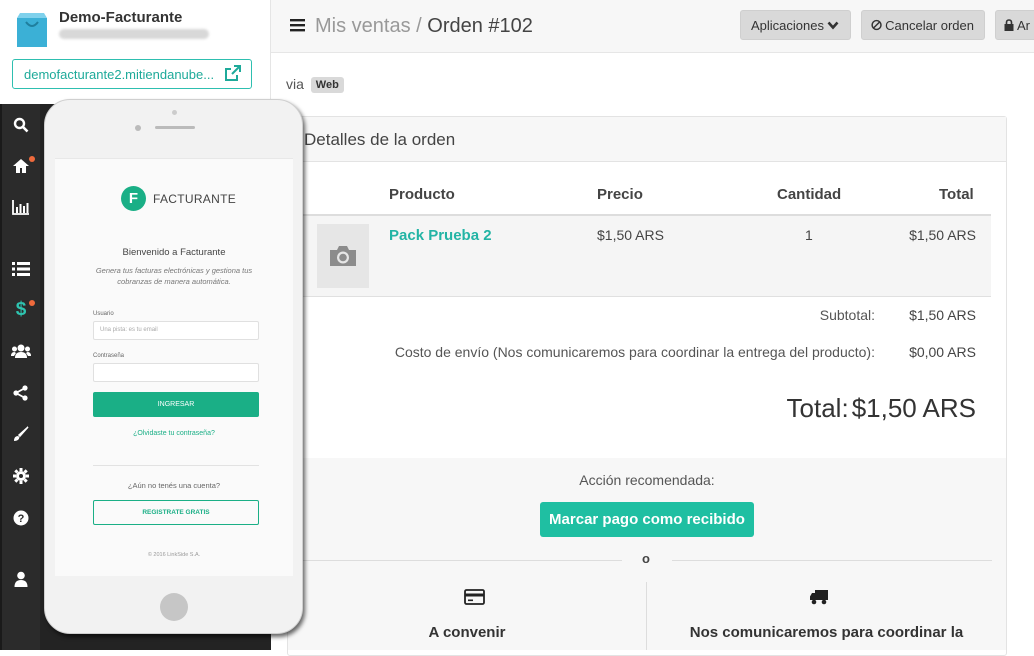 The width and height of the screenshot is (1034, 656). Describe the element at coordinates (826, 632) in the screenshot. I see `shipping-method: Nos comunicaremos para coordinar la` at that location.